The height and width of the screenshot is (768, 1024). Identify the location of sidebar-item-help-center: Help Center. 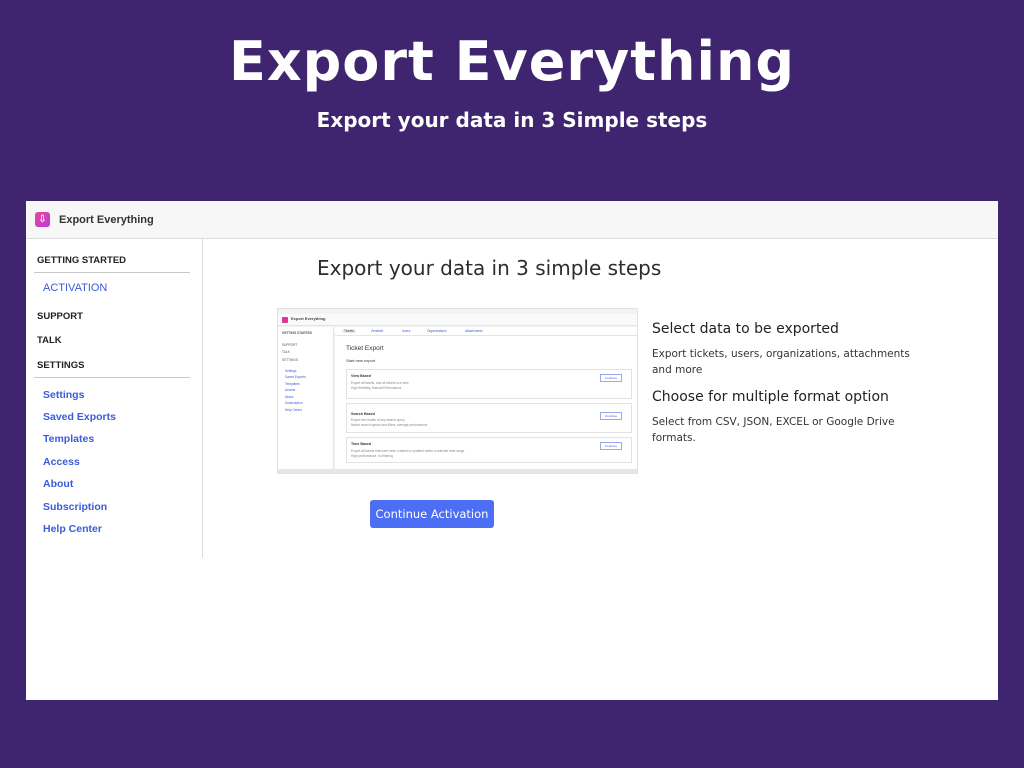
(72, 529).